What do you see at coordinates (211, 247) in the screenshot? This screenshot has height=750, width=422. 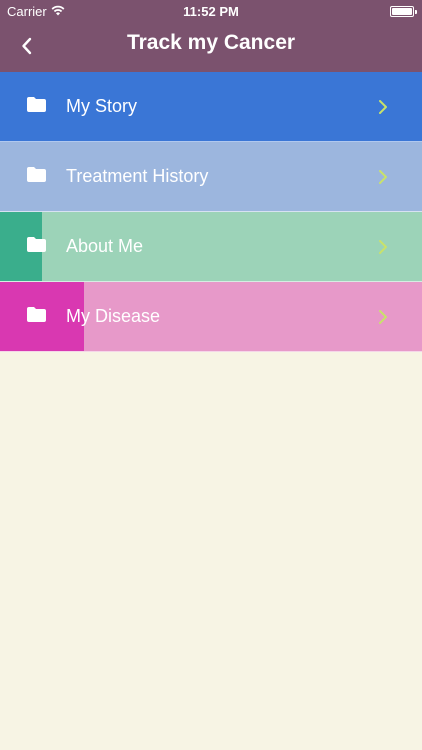 I see `menu-item-about-me: About Me` at bounding box center [211, 247].